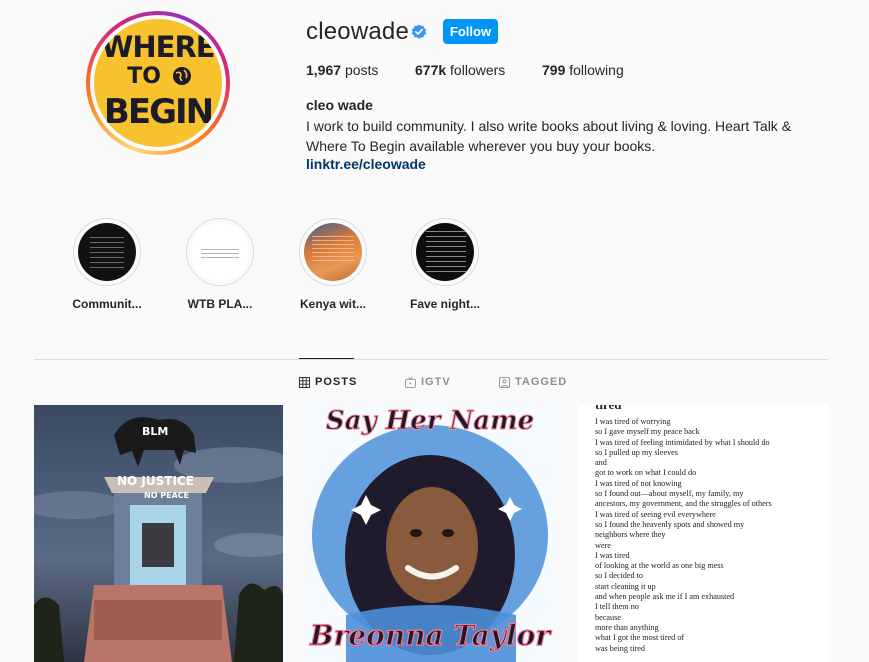 The height and width of the screenshot is (662, 869). What do you see at coordinates (428, 382) in the screenshot?
I see `tab-igtv: IGTV` at bounding box center [428, 382].